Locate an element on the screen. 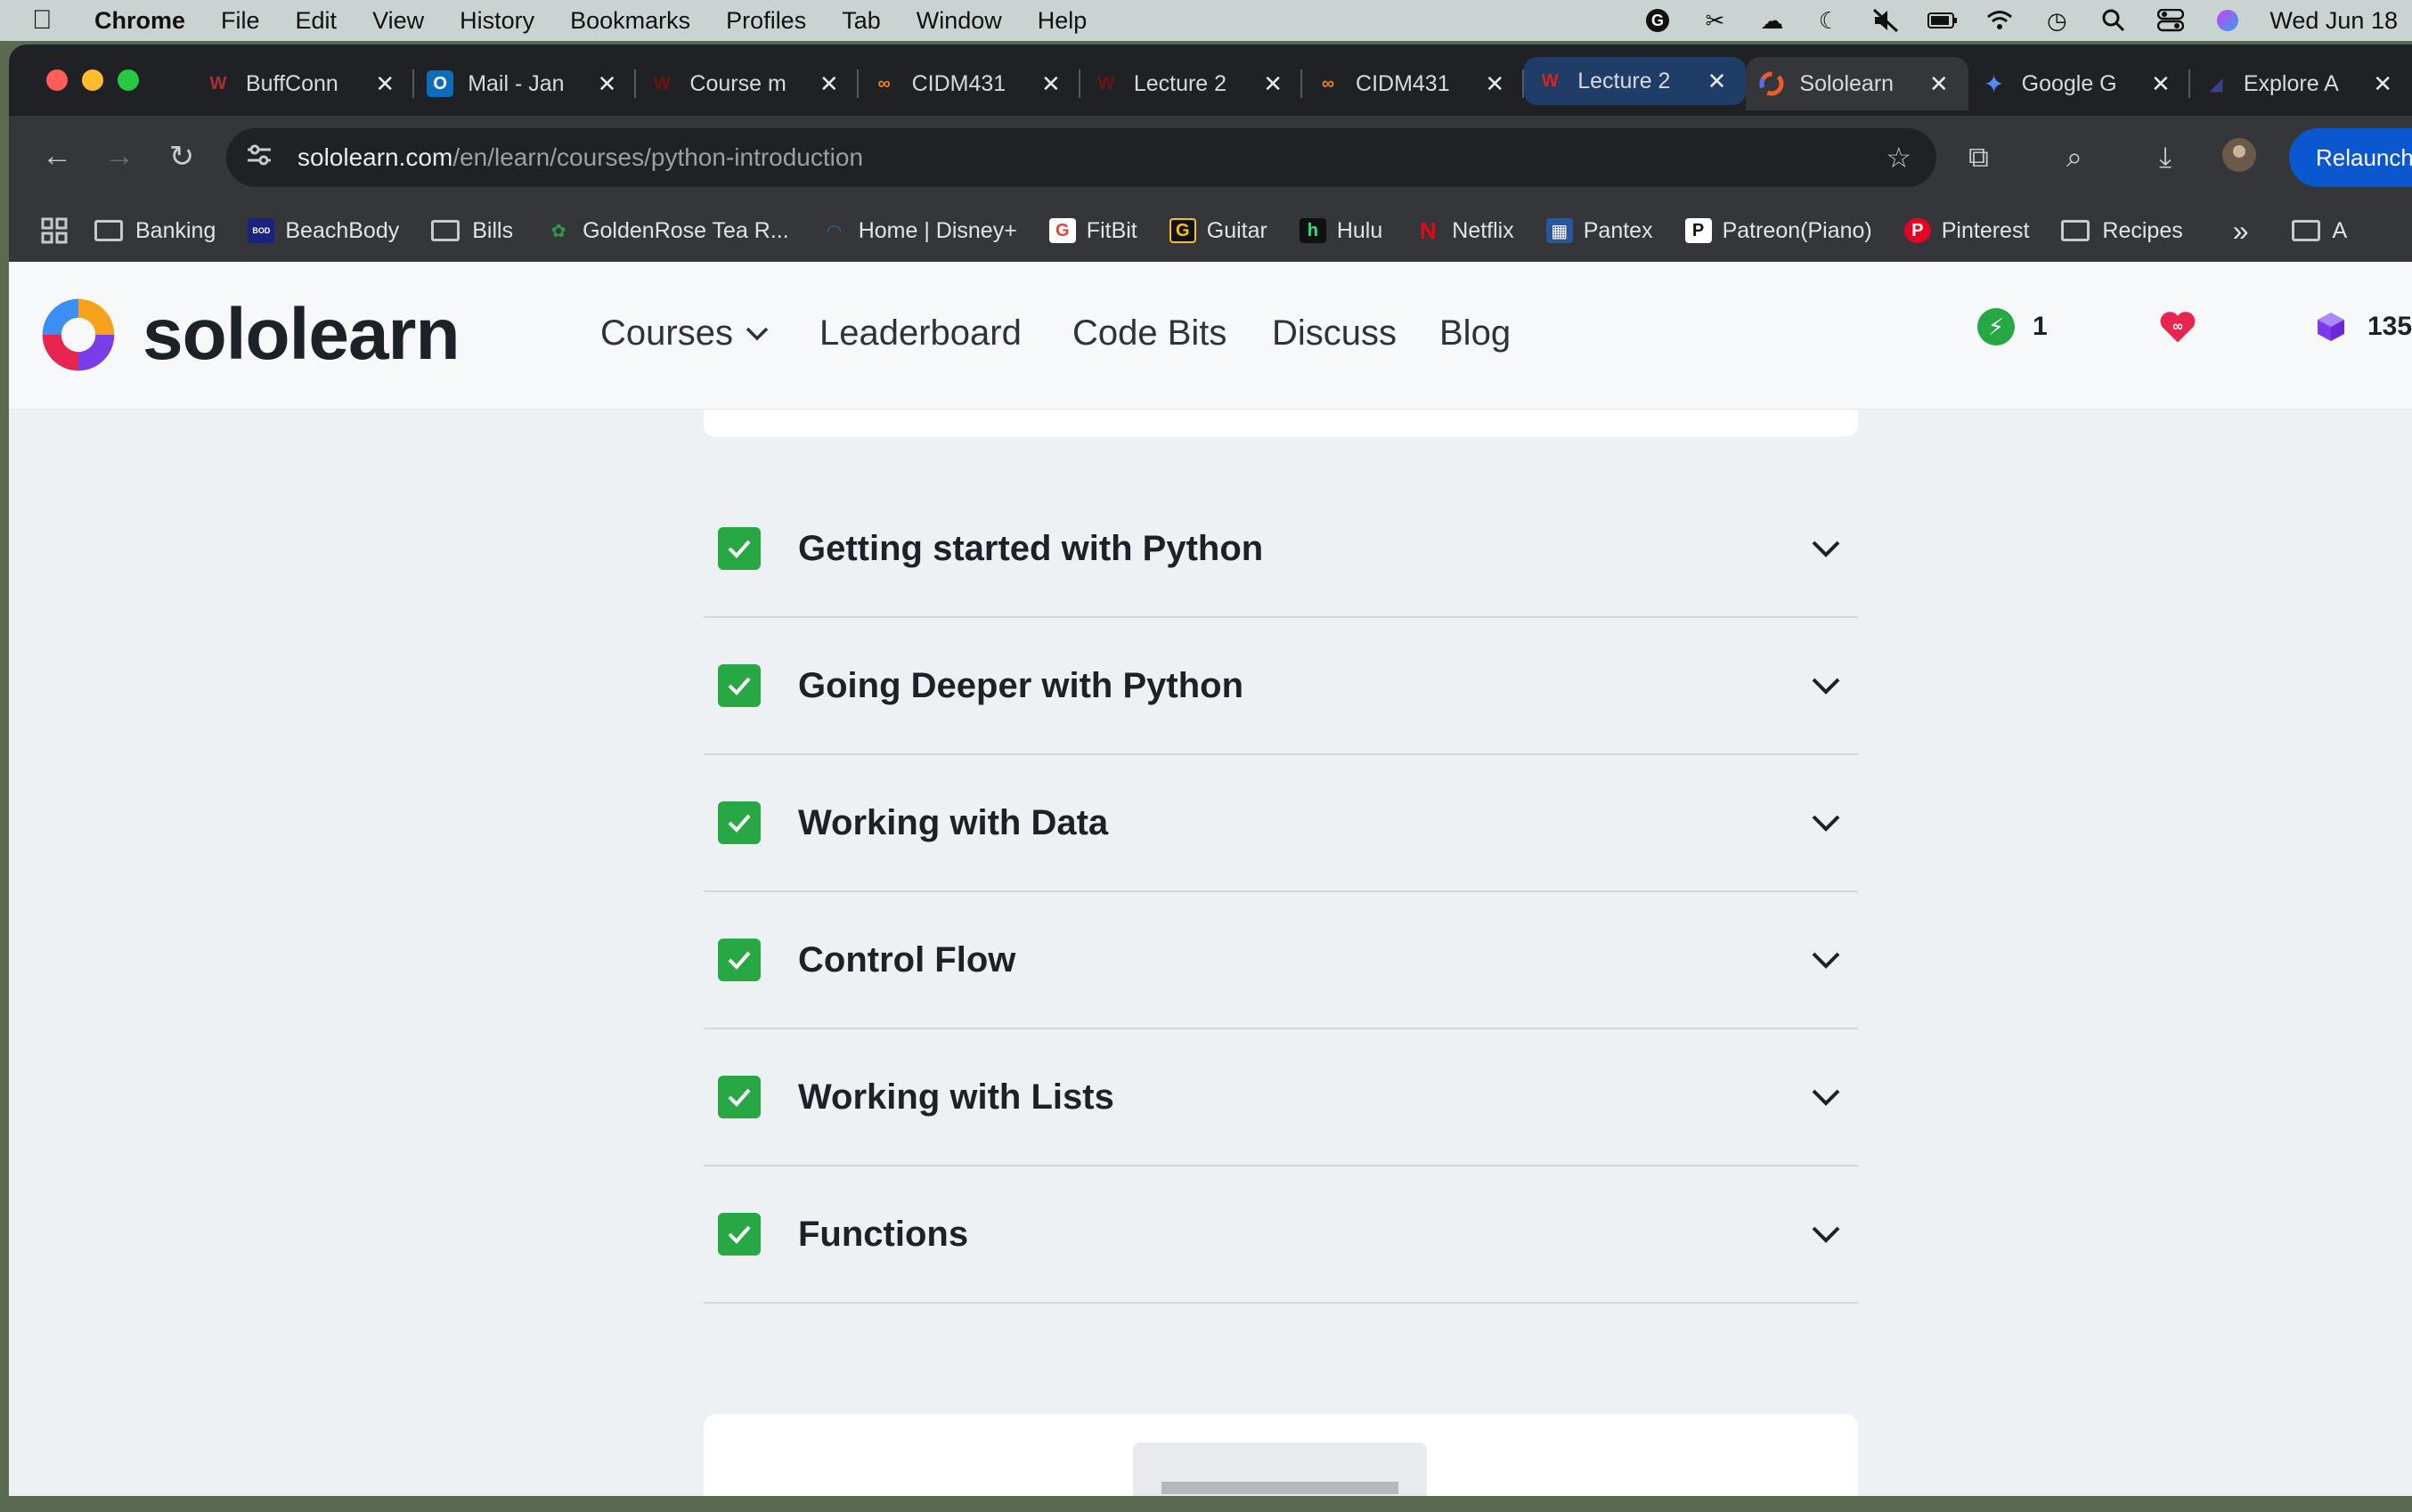  siri-icon is located at coordinates (2228, 20).